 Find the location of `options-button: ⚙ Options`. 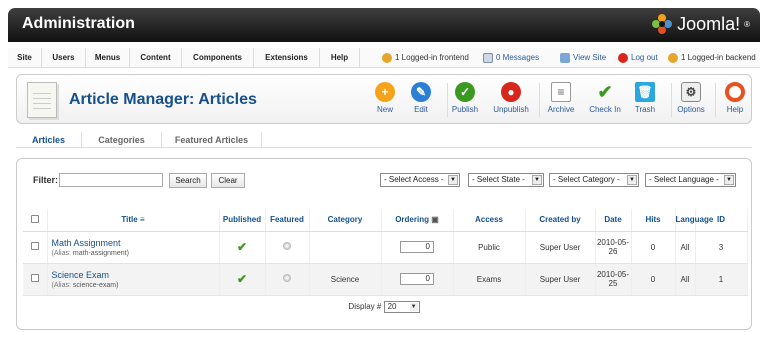

options-button: ⚙ Options is located at coordinates (691, 97).